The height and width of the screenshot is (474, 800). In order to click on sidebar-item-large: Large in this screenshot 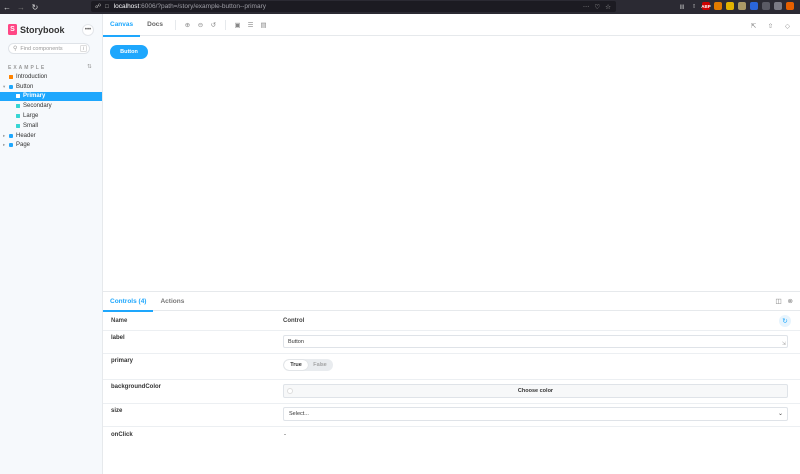, I will do `click(51, 116)`.